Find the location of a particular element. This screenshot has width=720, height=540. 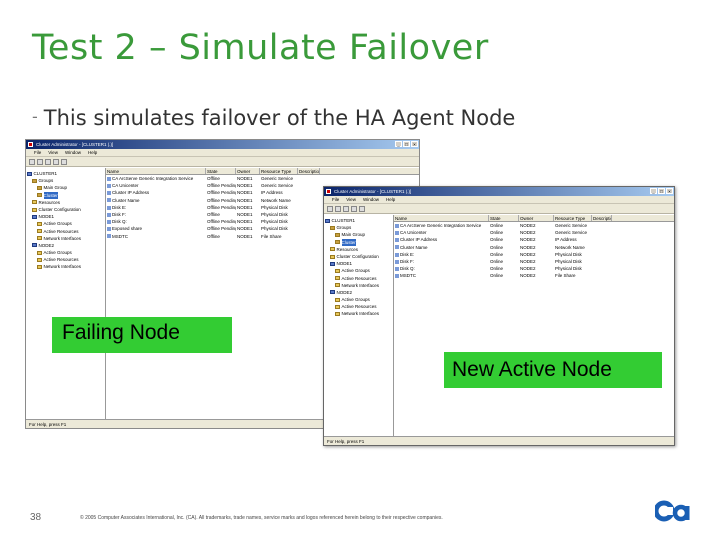

table-cell: Offline Pending is located at coordinates (221, 221).